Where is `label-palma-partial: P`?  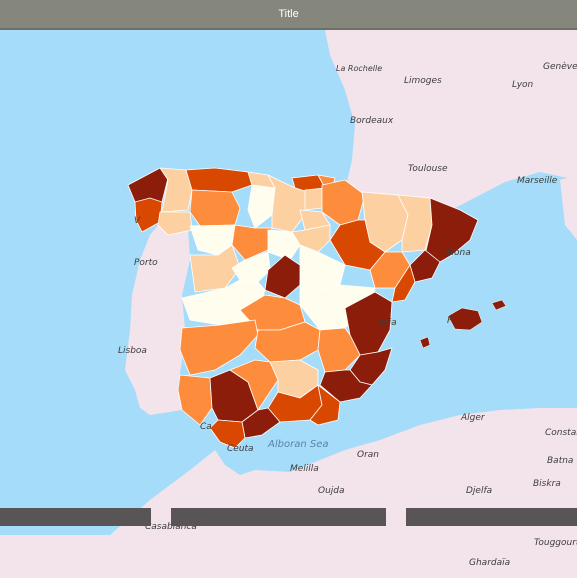
label-palma-partial: P is located at coordinates (450, 321).